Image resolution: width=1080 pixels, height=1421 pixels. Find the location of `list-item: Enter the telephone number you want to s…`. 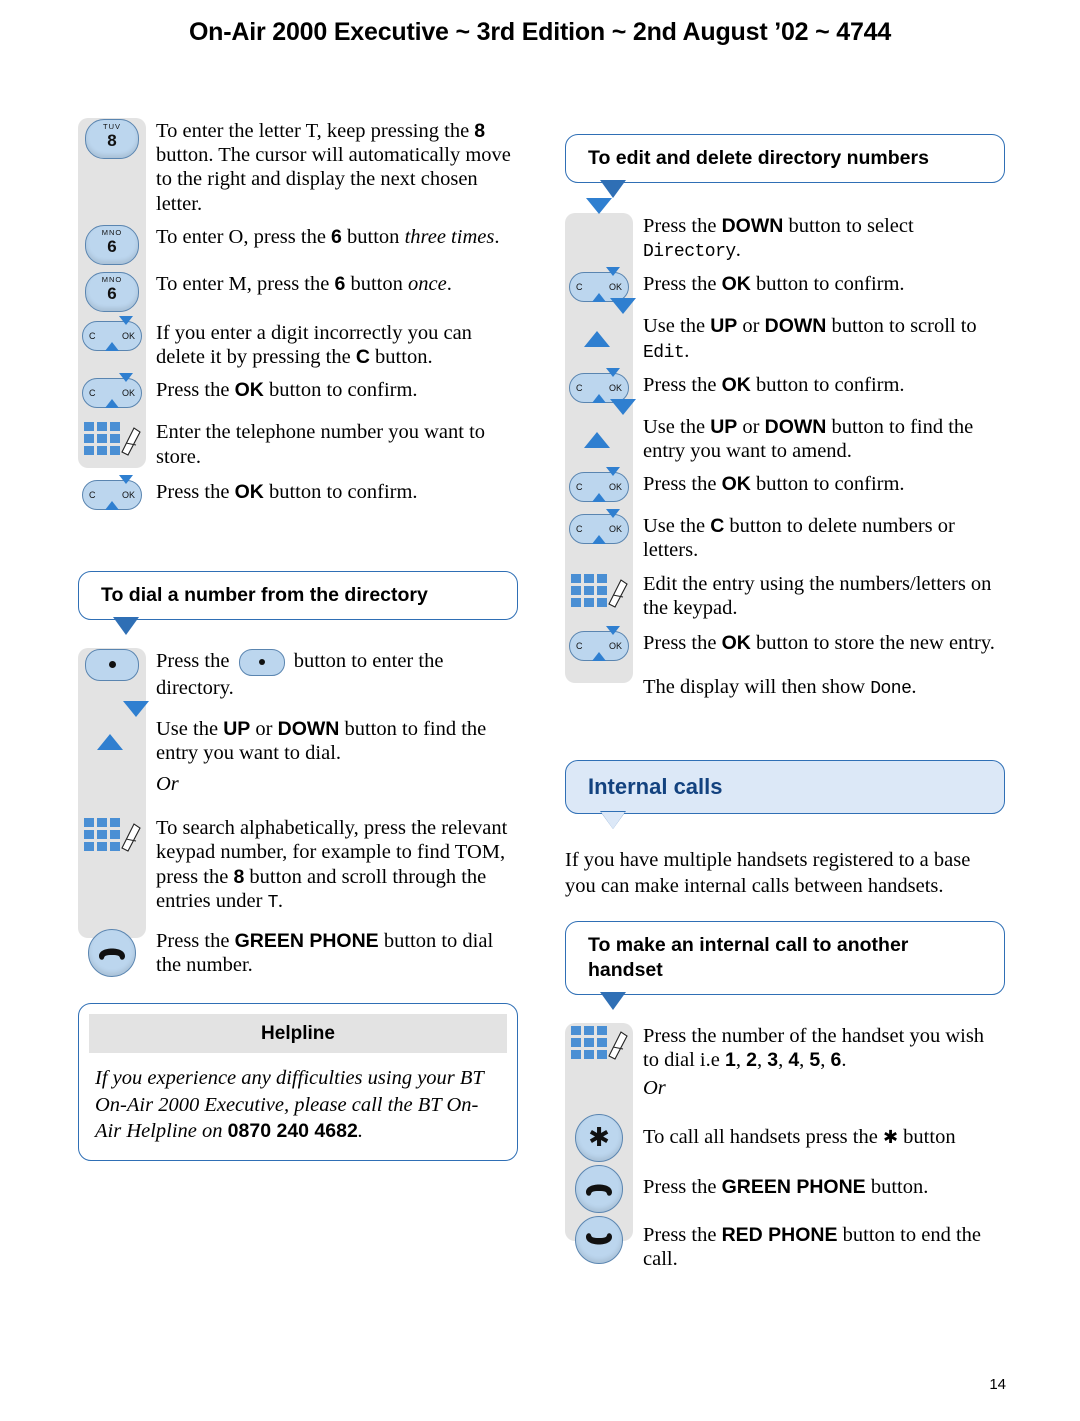

list-item: Enter the telephone number you want to s… is located at coordinates (298, 443).